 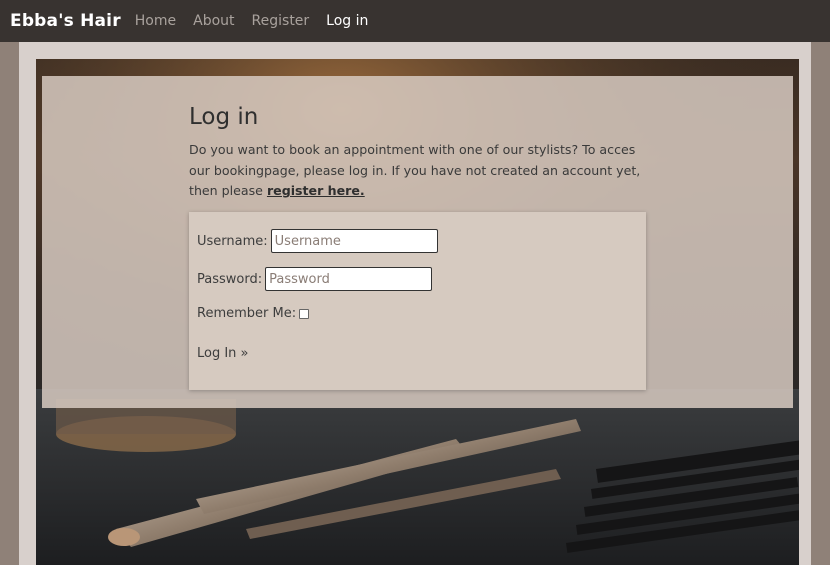 I want to click on password-input, so click(x=349, y=279).